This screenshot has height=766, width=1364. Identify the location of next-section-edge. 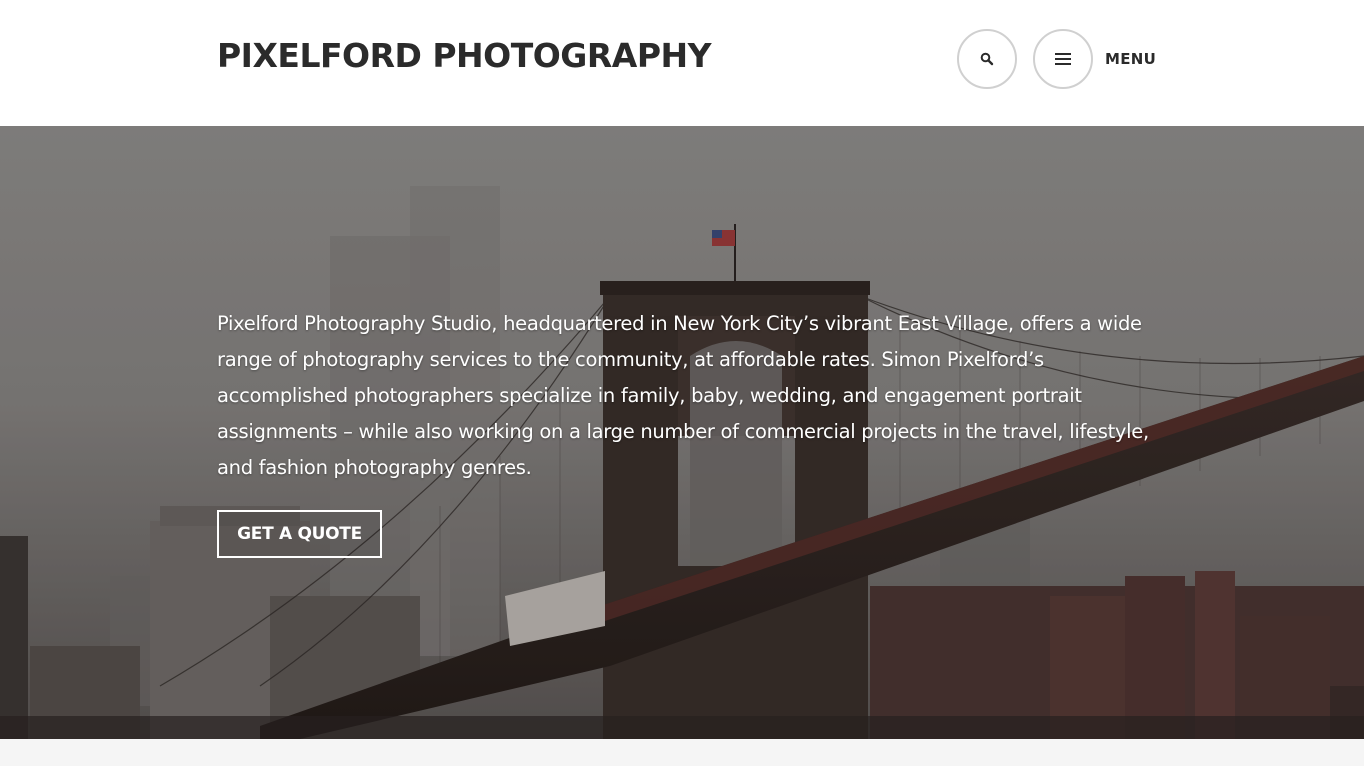
(682, 752).